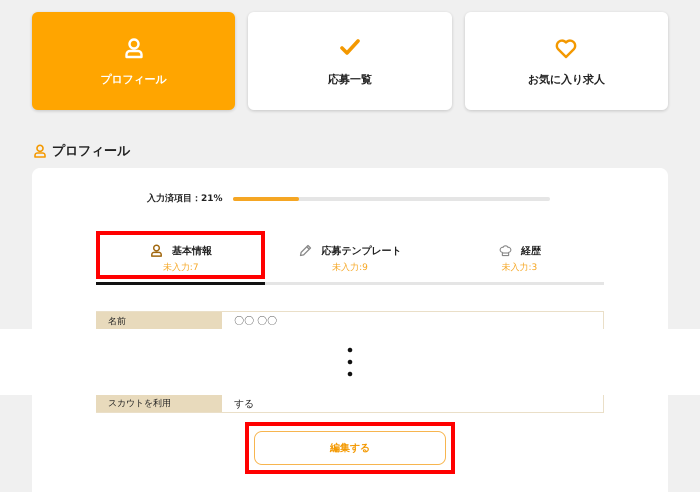  I want to click on tab: 応募テンプレート 未入力:9, so click(350, 260).